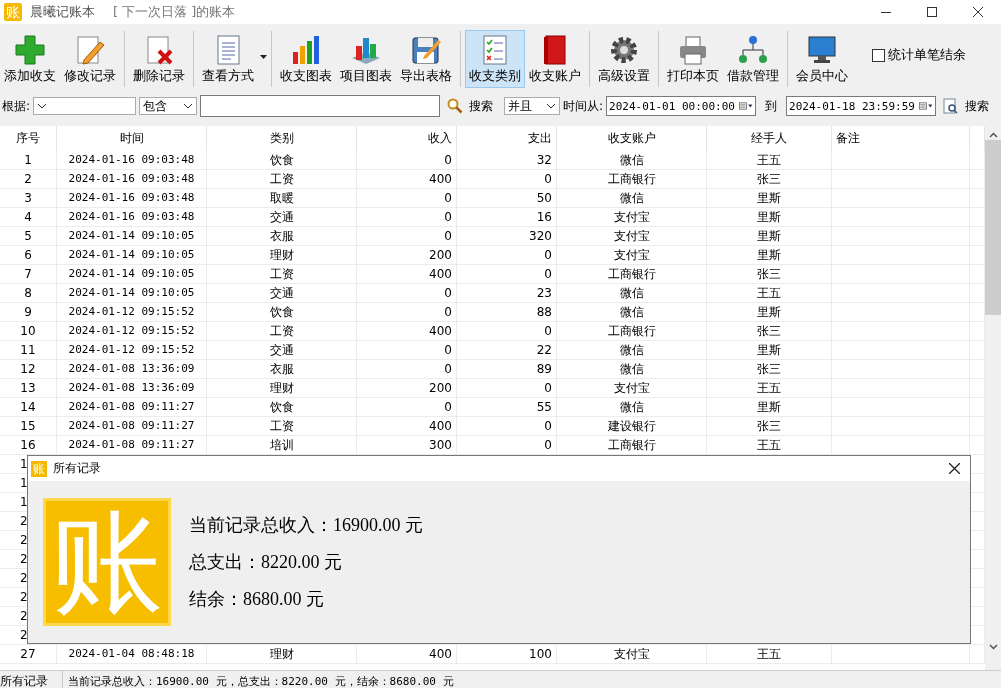  What do you see at coordinates (426, 59) in the screenshot?
I see `toolbar-button: 导出表格` at bounding box center [426, 59].